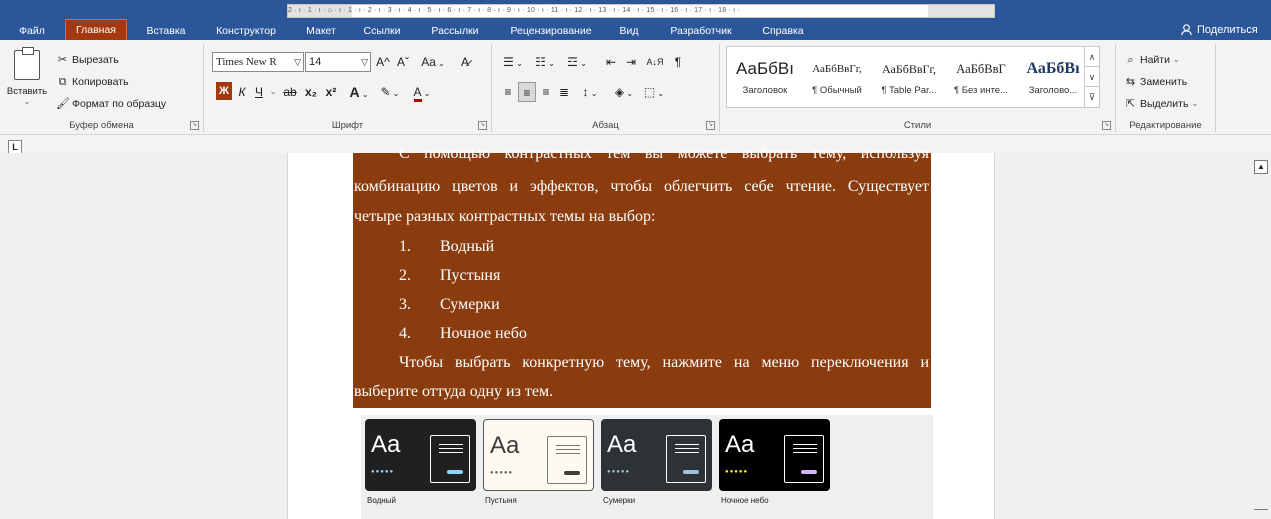 The width and height of the screenshot is (1271, 519). Describe the element at coordinates (551, 31) in the screenshot. I see `tab-review: Рецензирование` at that location.